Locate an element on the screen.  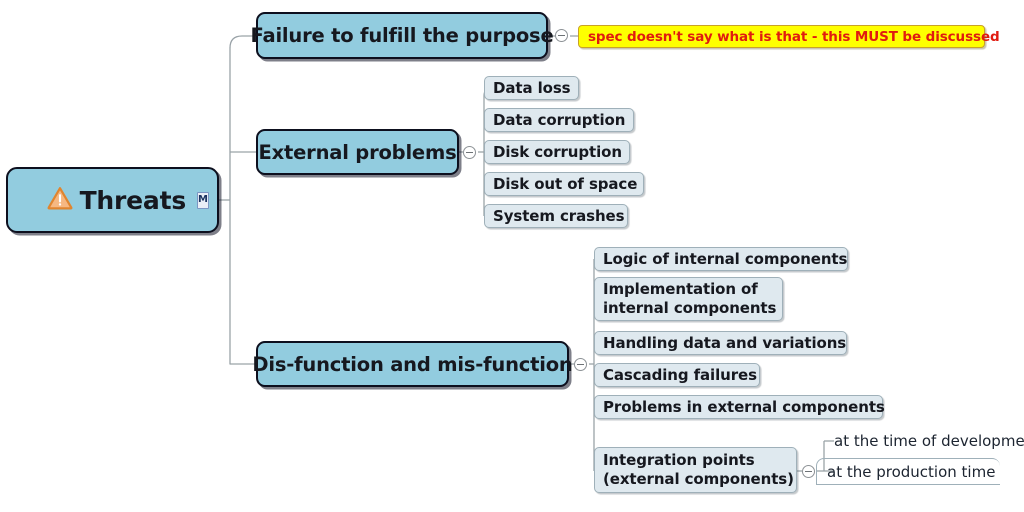
branch-node-failure: Failure to fulfill the purpose is located at coordinates (402, 35).